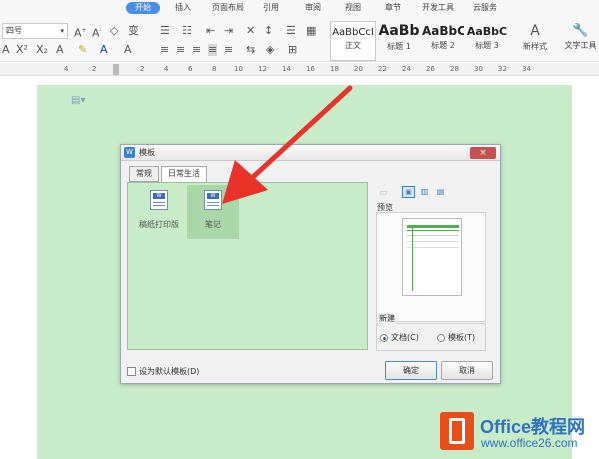 The height and width of the screenshot is (459, 599). Describe the element at coordinates (14, 30) in the screenshot. I see `font-size-value: 四号` at that location.